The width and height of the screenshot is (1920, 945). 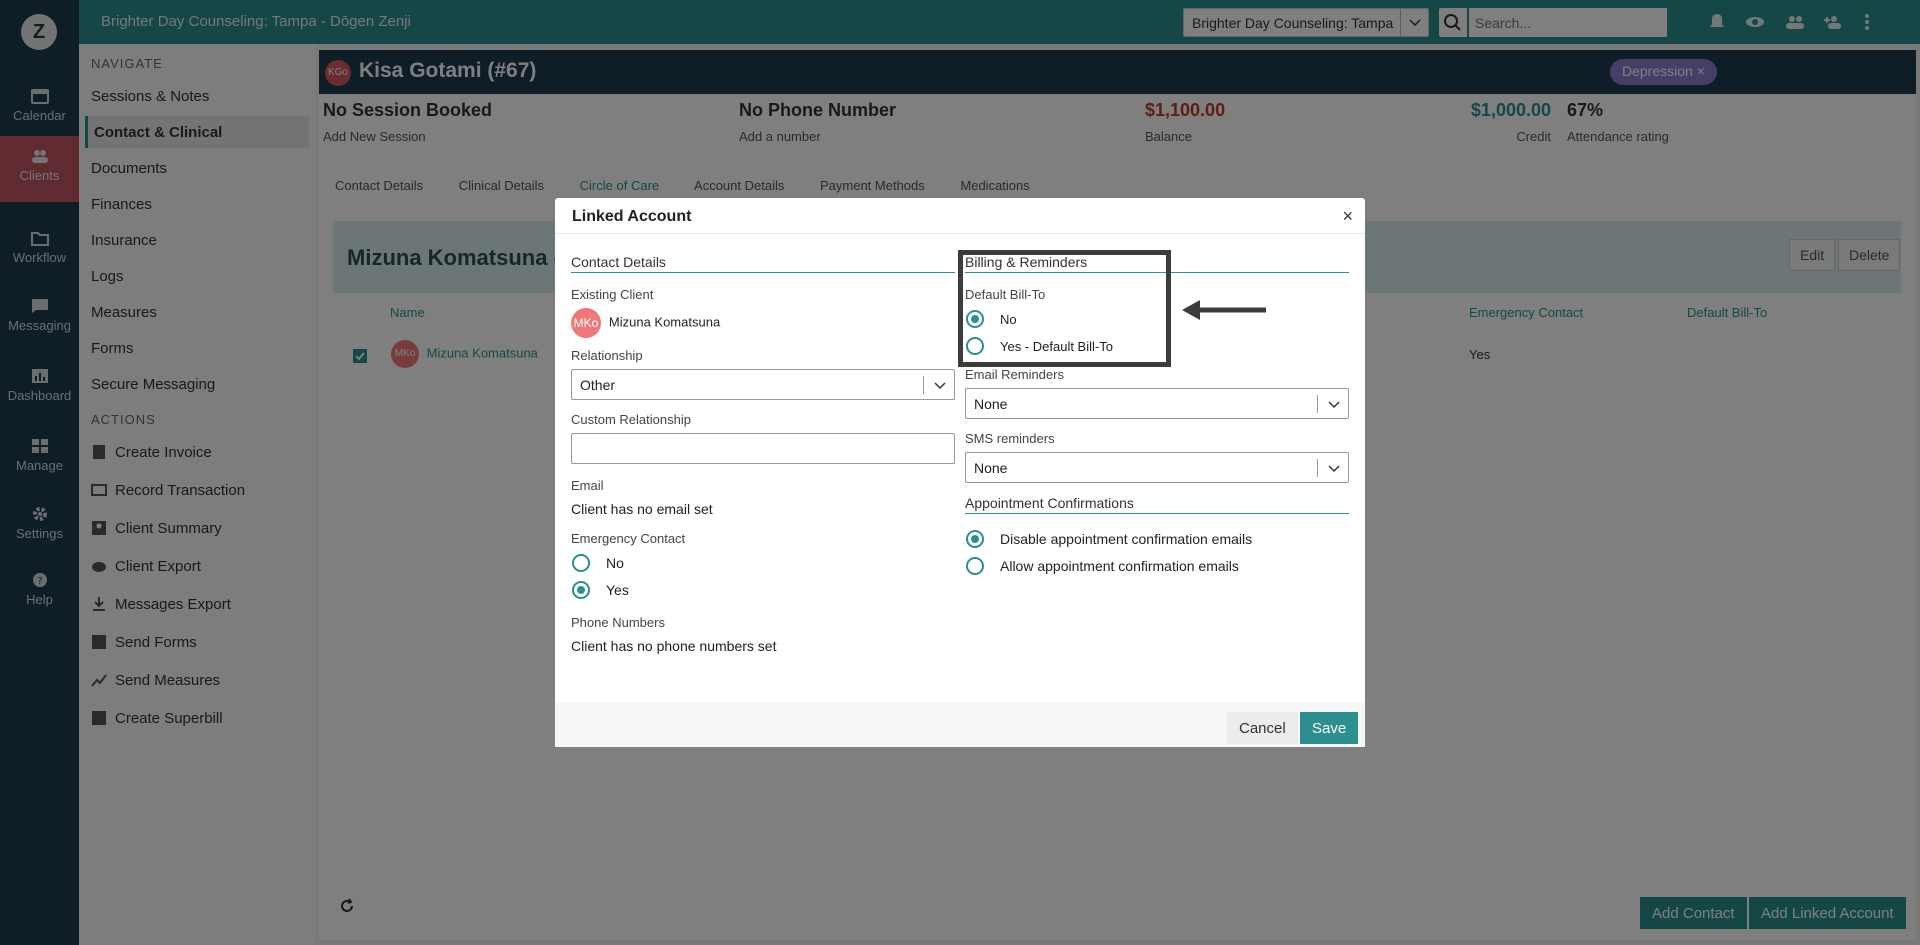 I want to click on appt-allow-option: Allow appointment confirmation emails, so click(x=1157, y=566).